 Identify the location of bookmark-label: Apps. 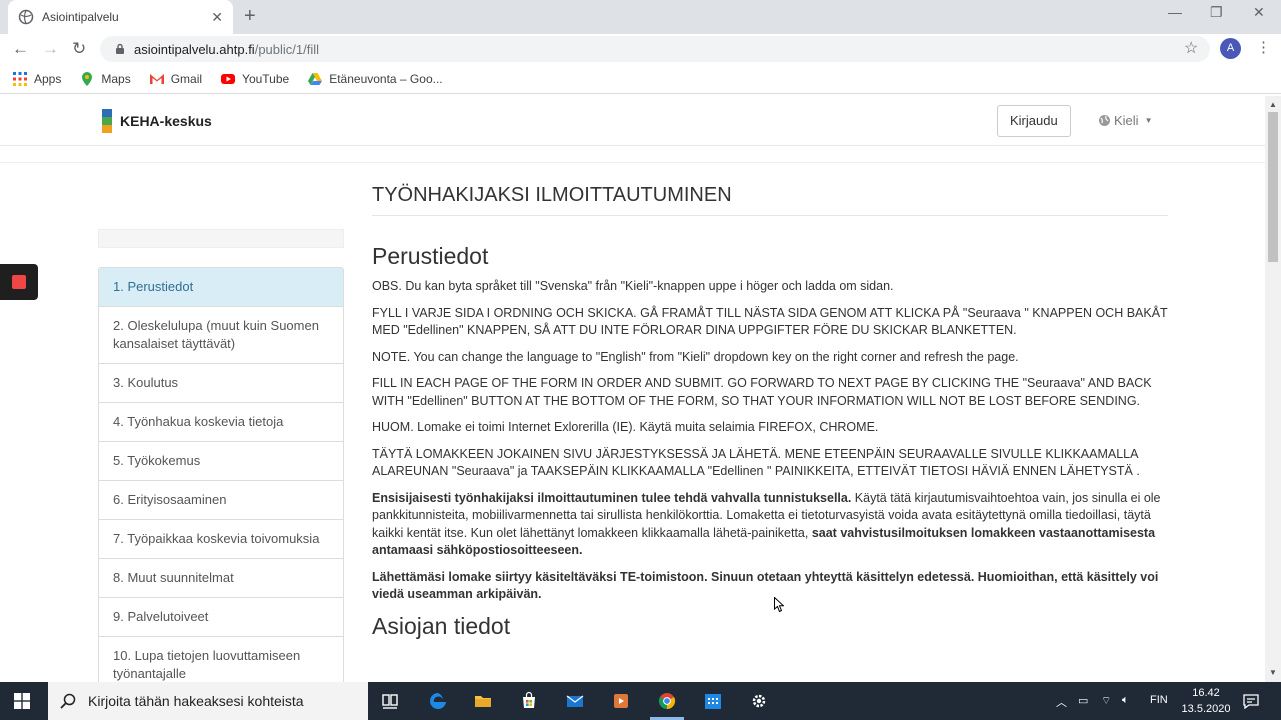
(48, 78).